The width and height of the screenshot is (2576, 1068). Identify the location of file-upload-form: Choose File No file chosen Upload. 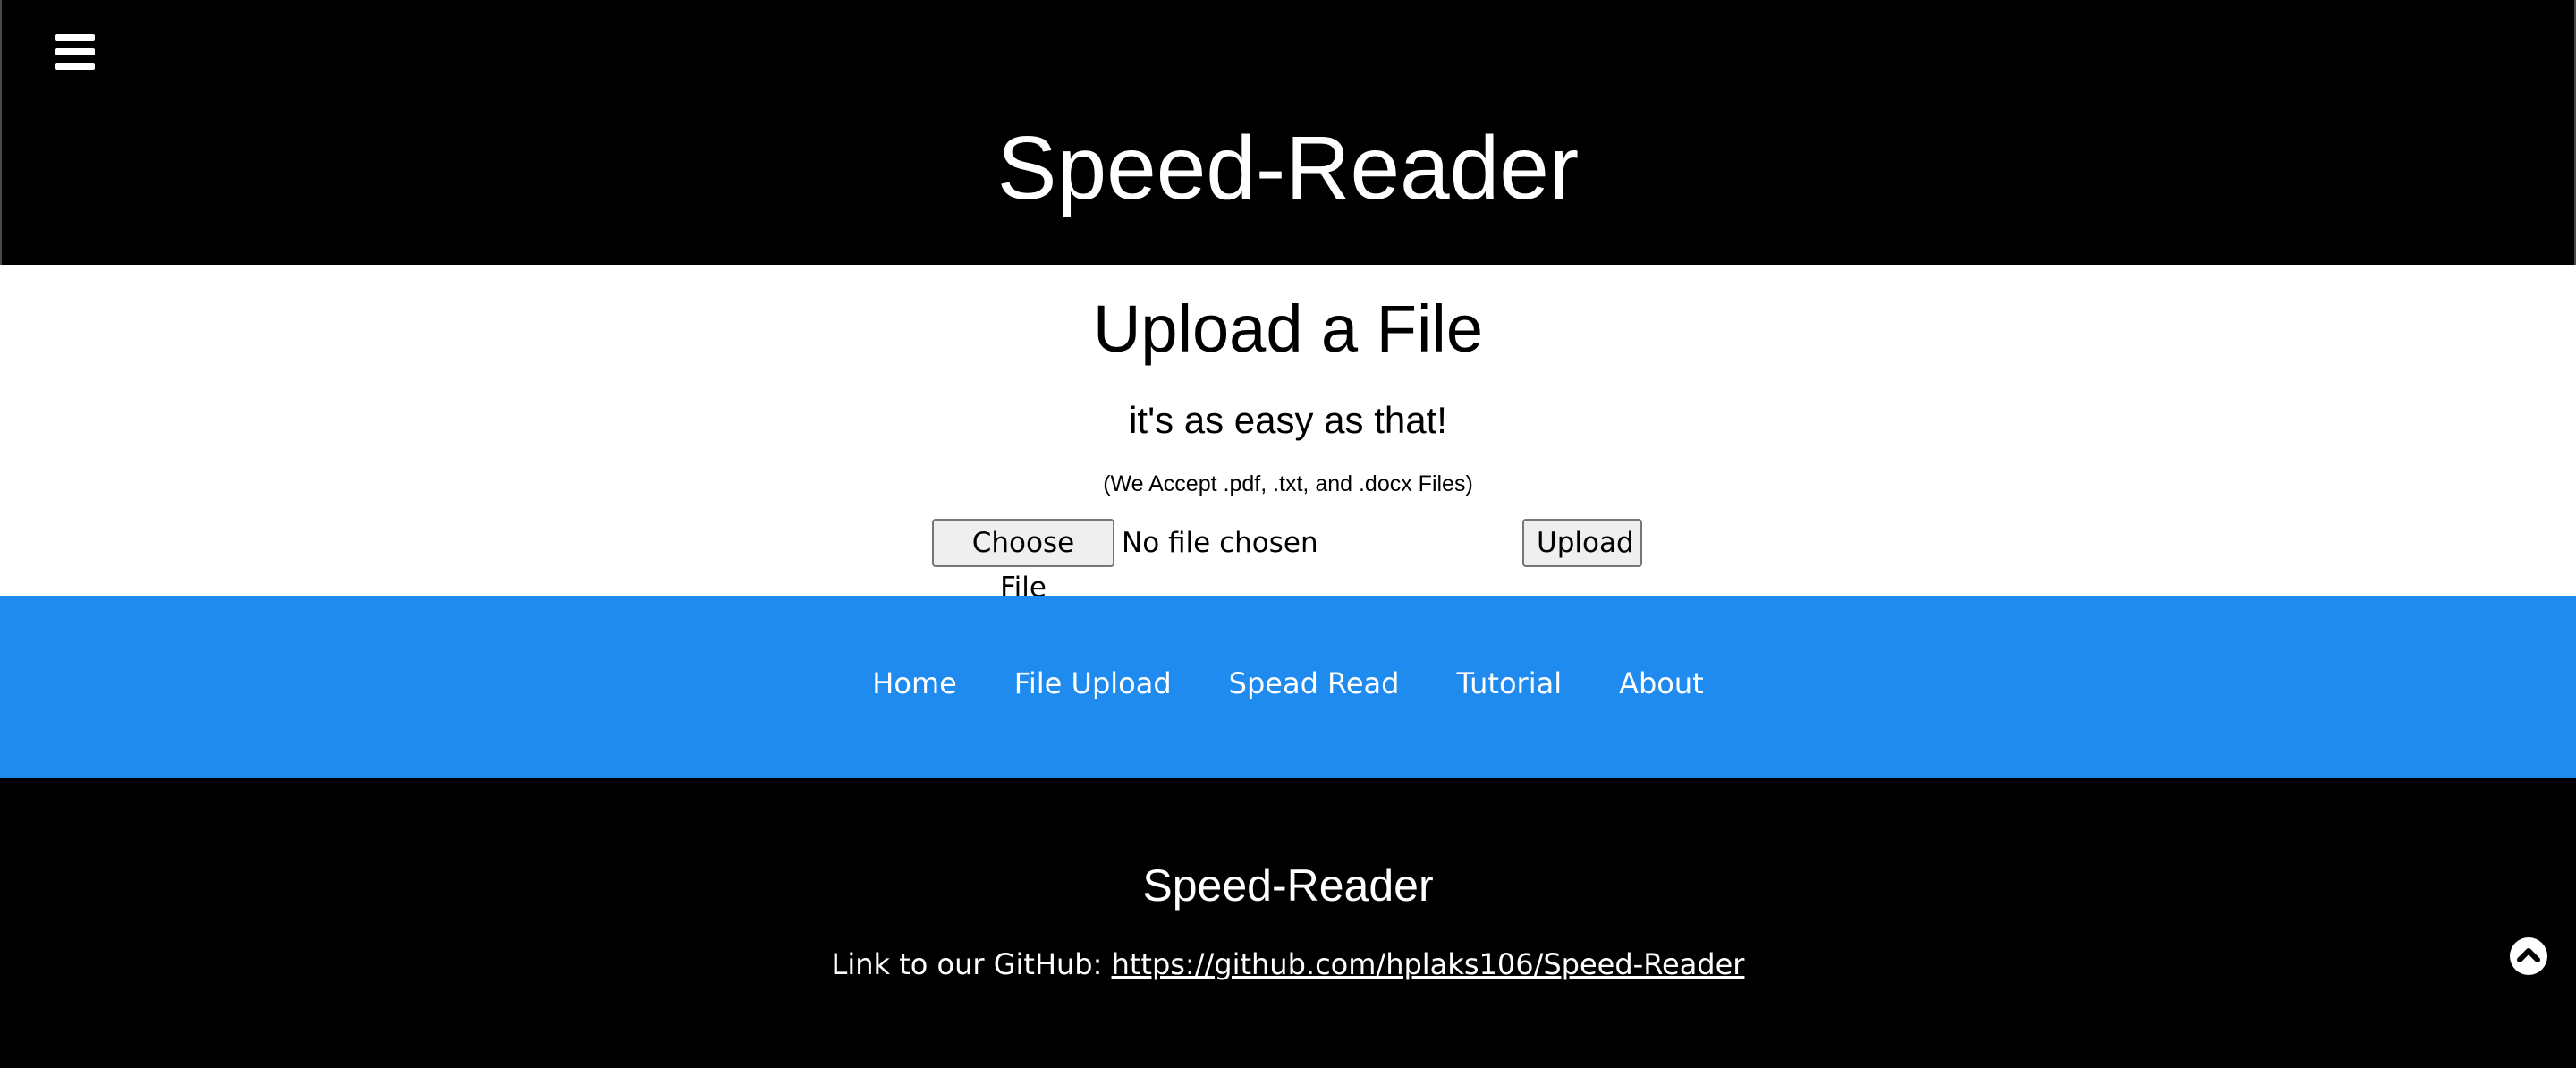
(1290, 561).